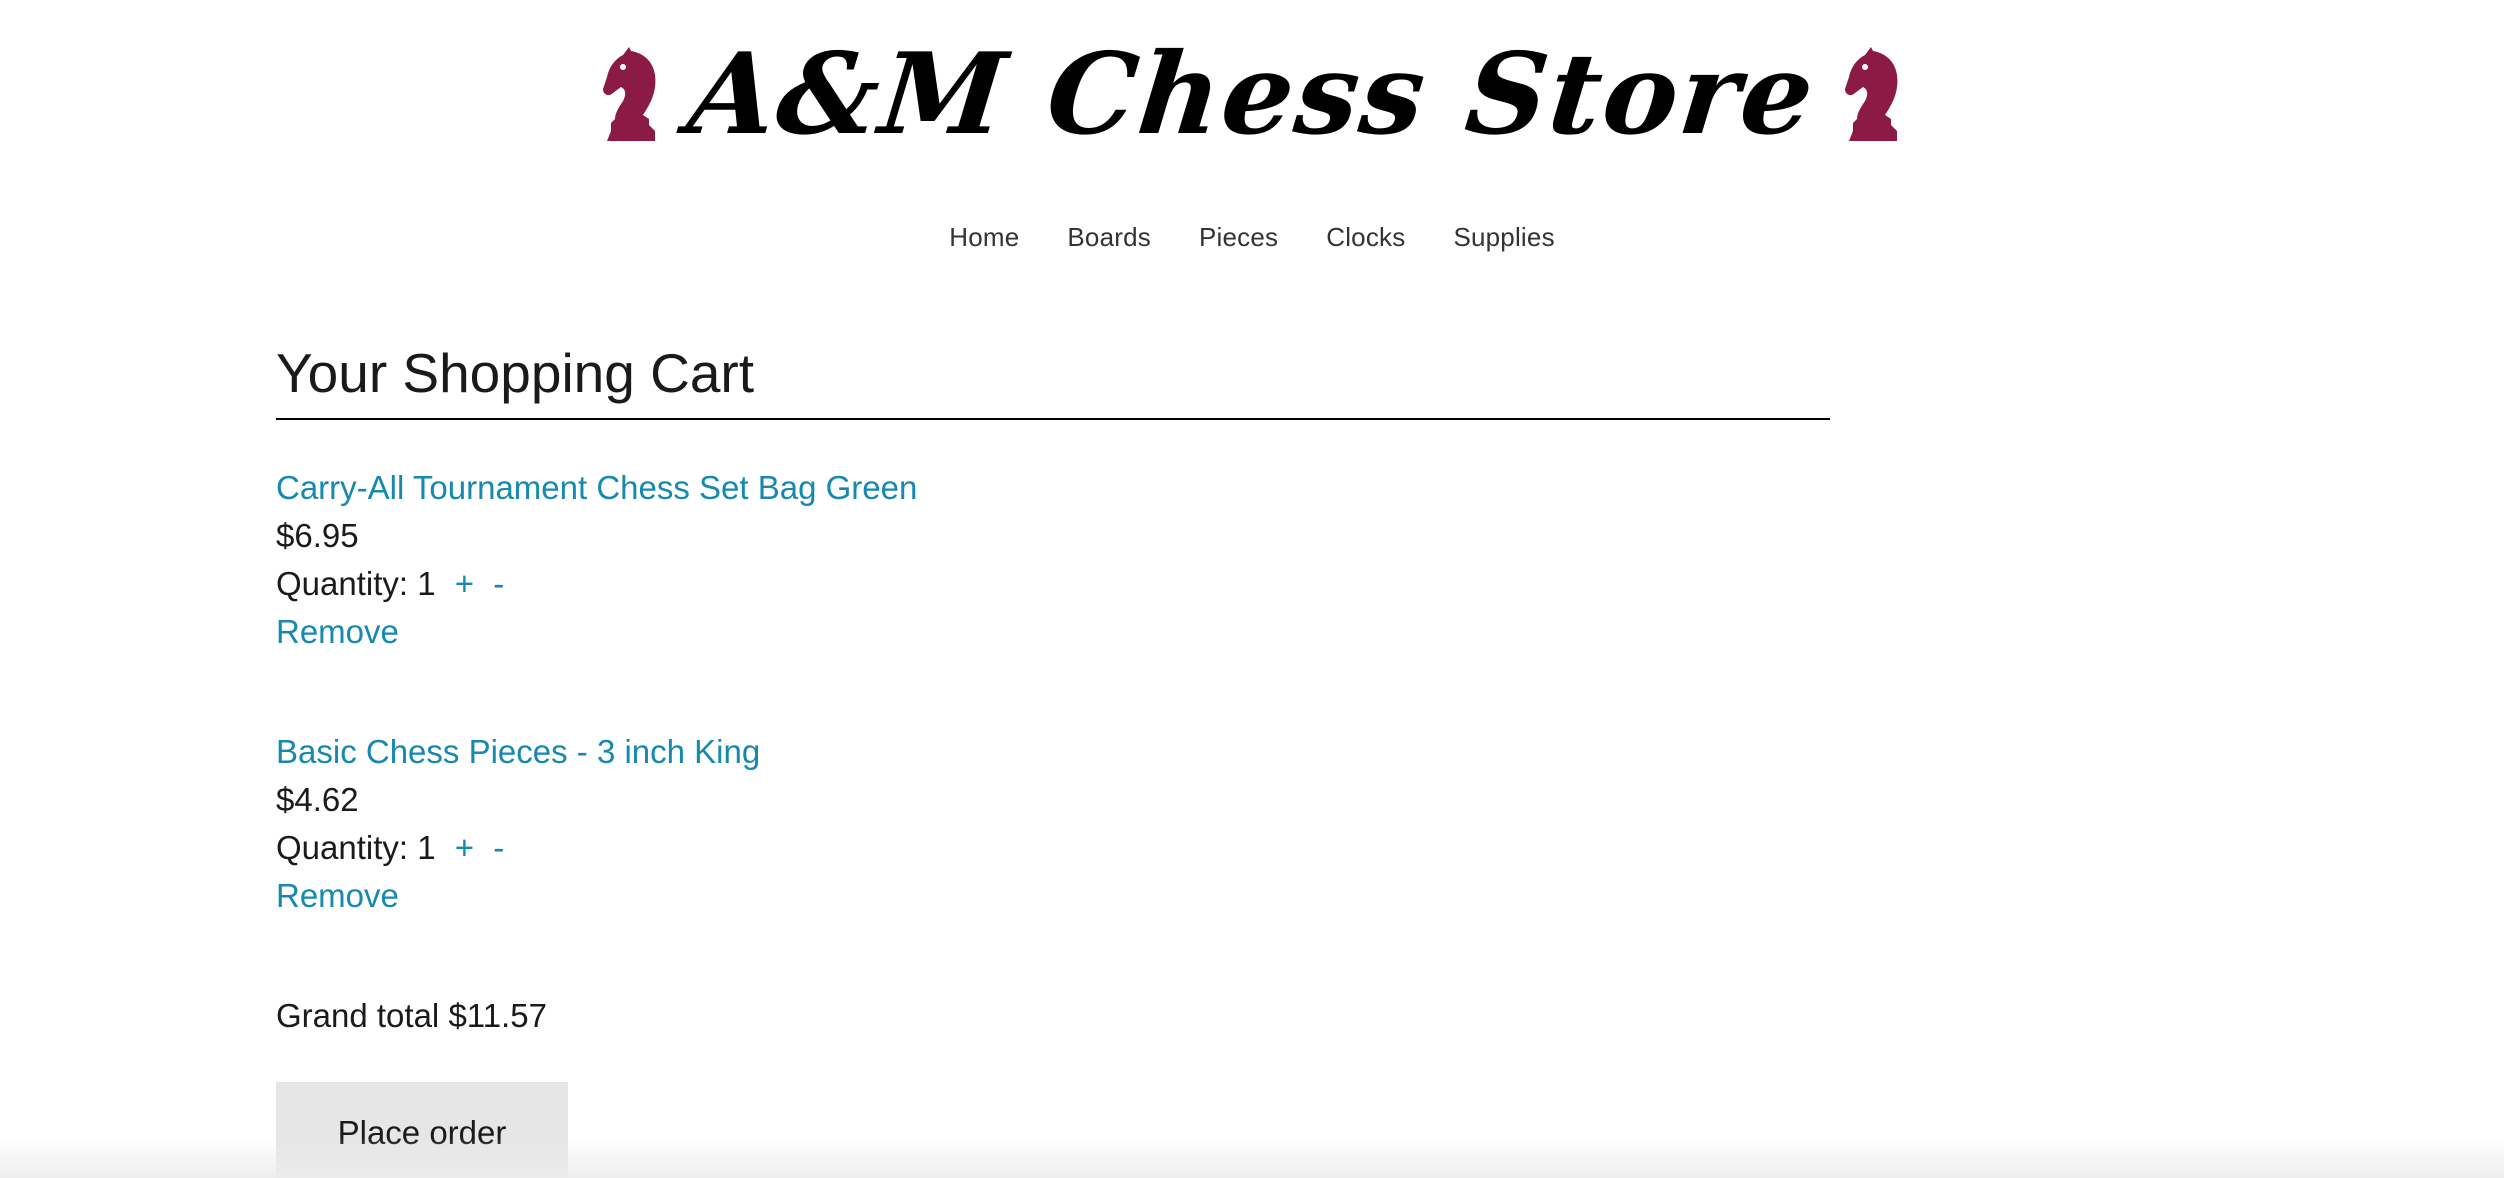 Image resolution: width=2504 pixels, height=1178 pixels. Describe the element at coordinates (422, 1130) in the screenshot. I see `place-order-button: Place order` at that location.